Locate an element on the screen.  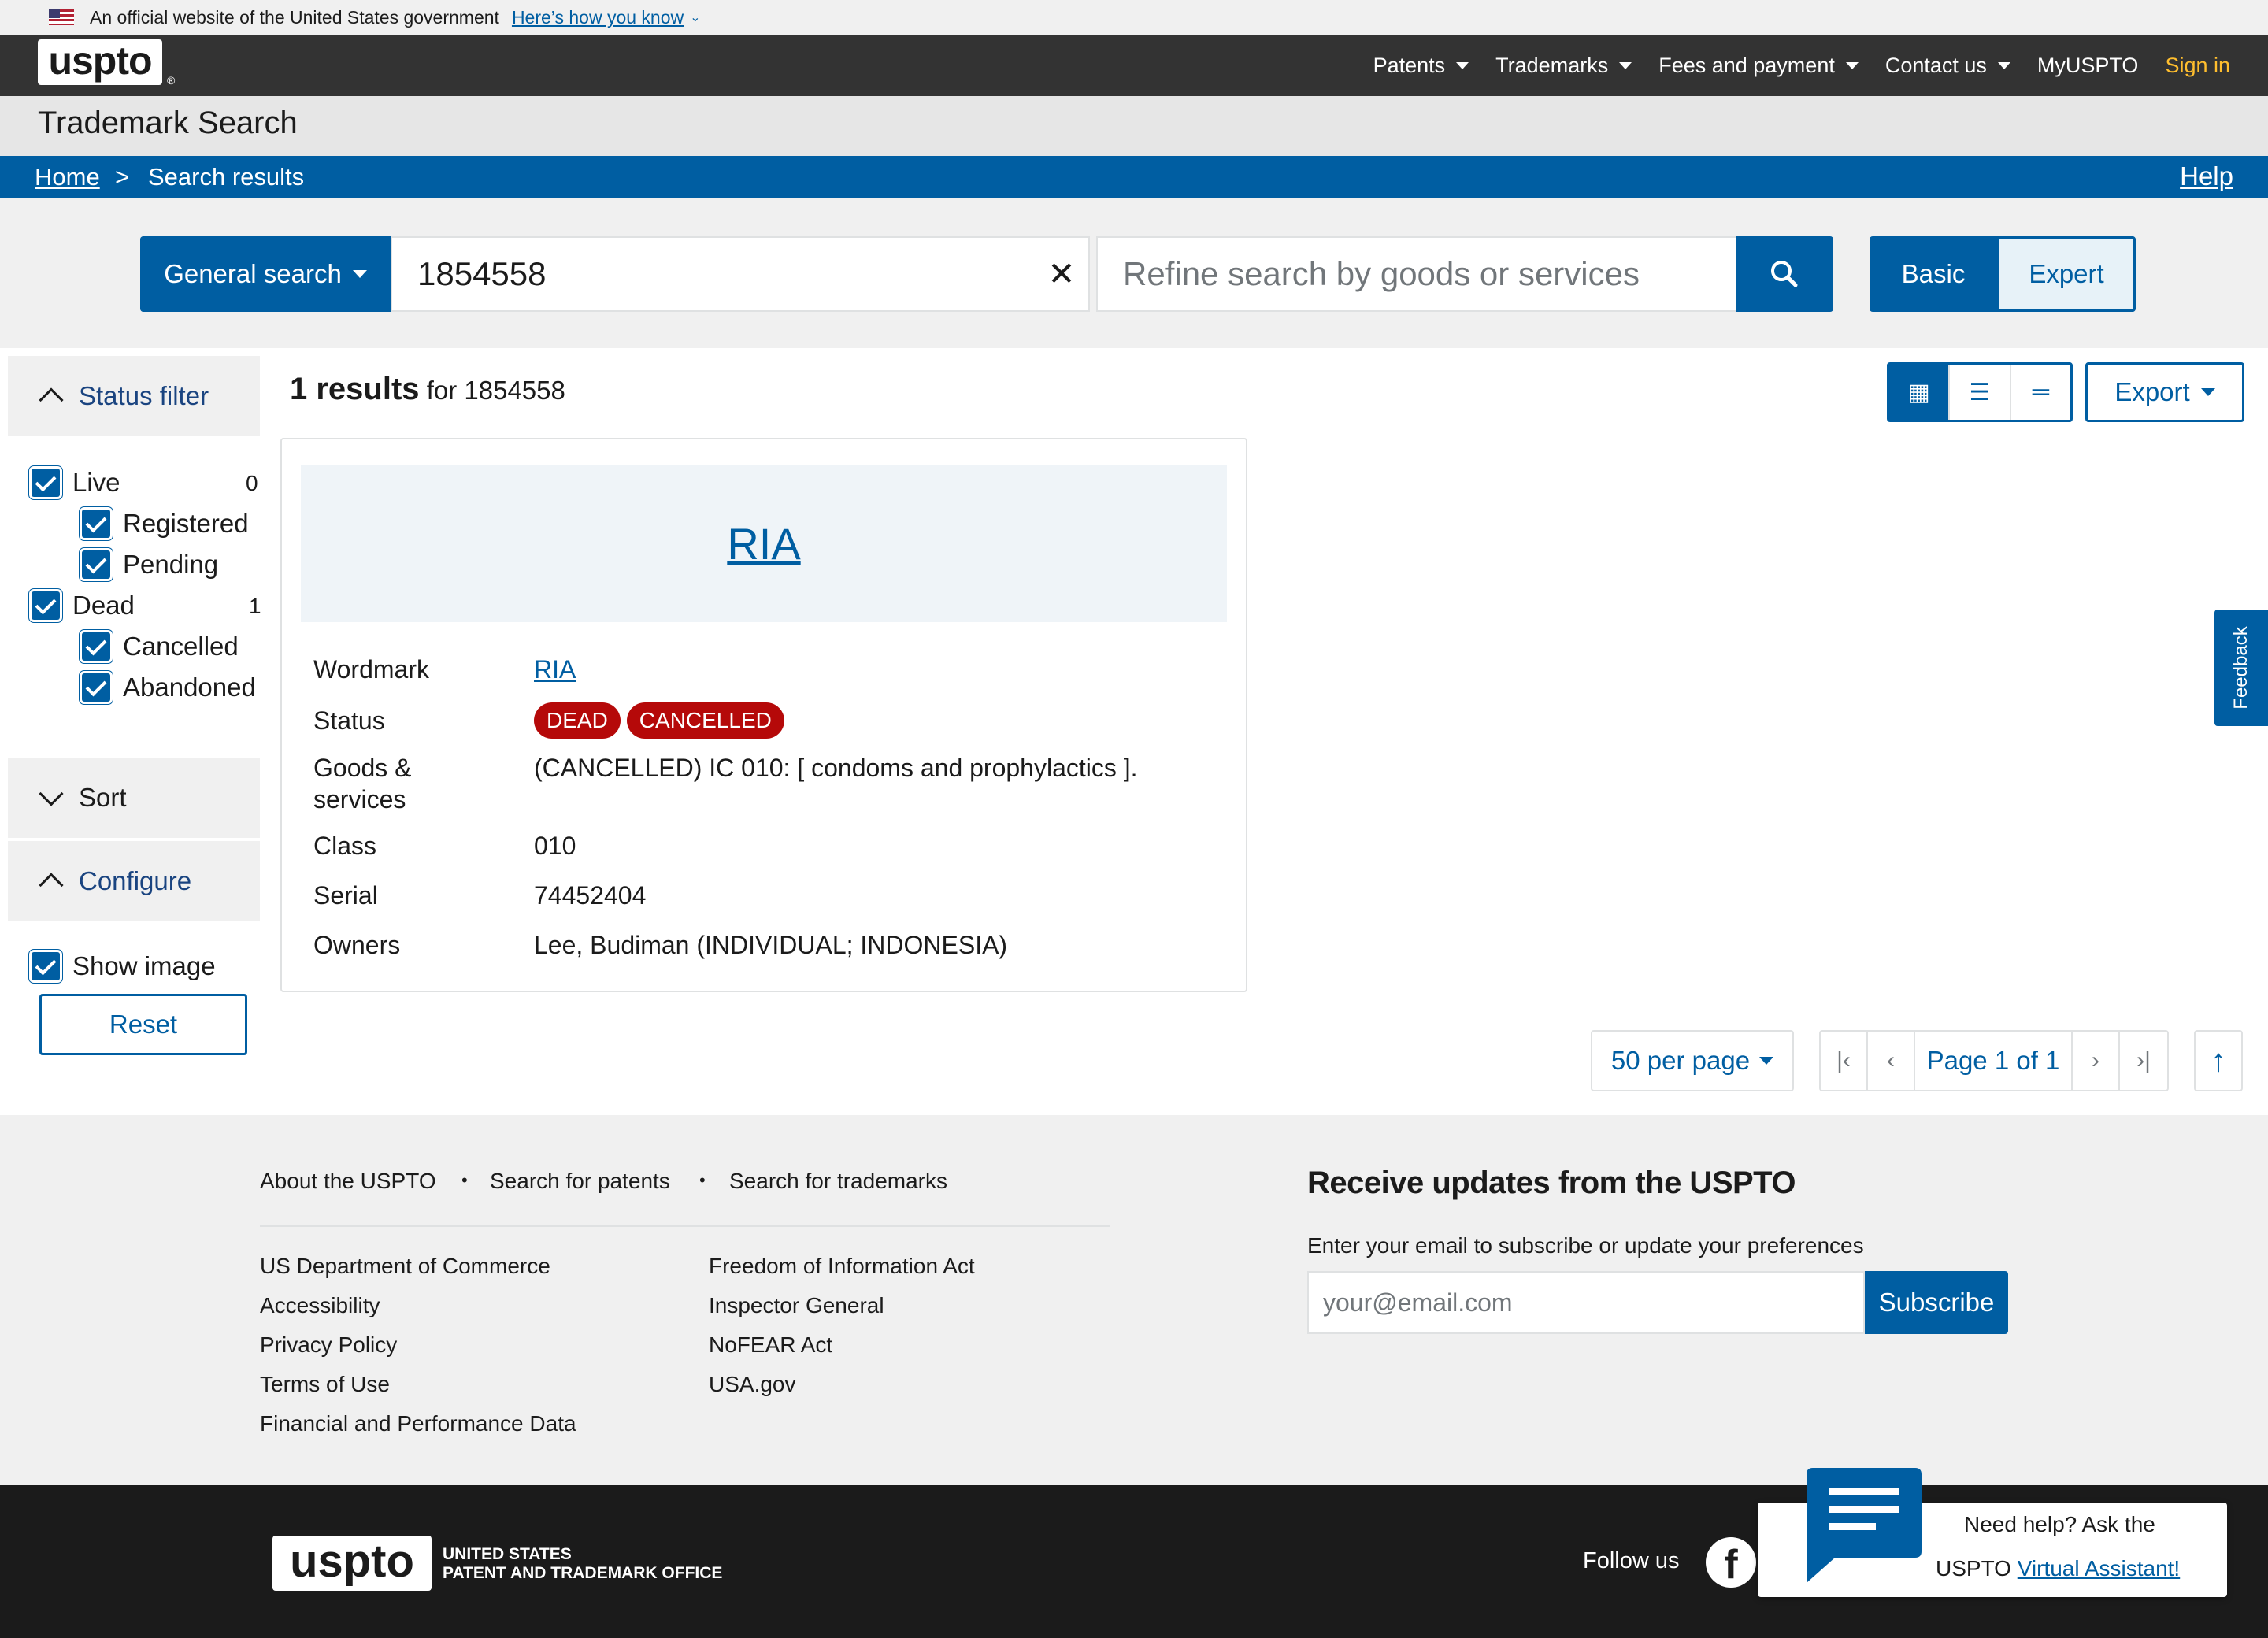
sign-in-link: Sign in is located at coordinates (2197, 66).